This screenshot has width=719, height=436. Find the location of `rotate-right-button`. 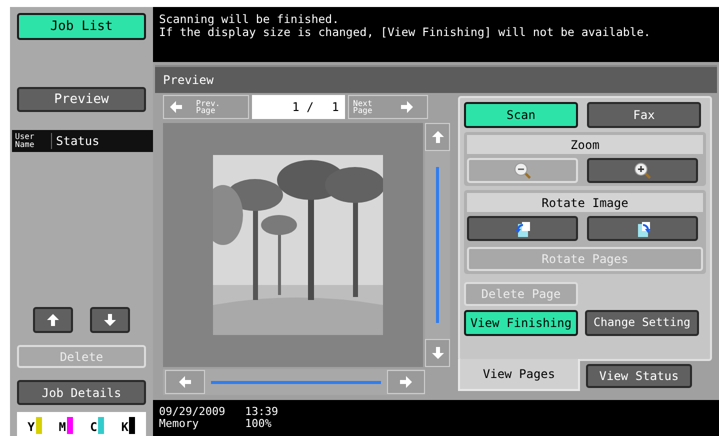

rotate-right-button is located at coordinates (642, 228).